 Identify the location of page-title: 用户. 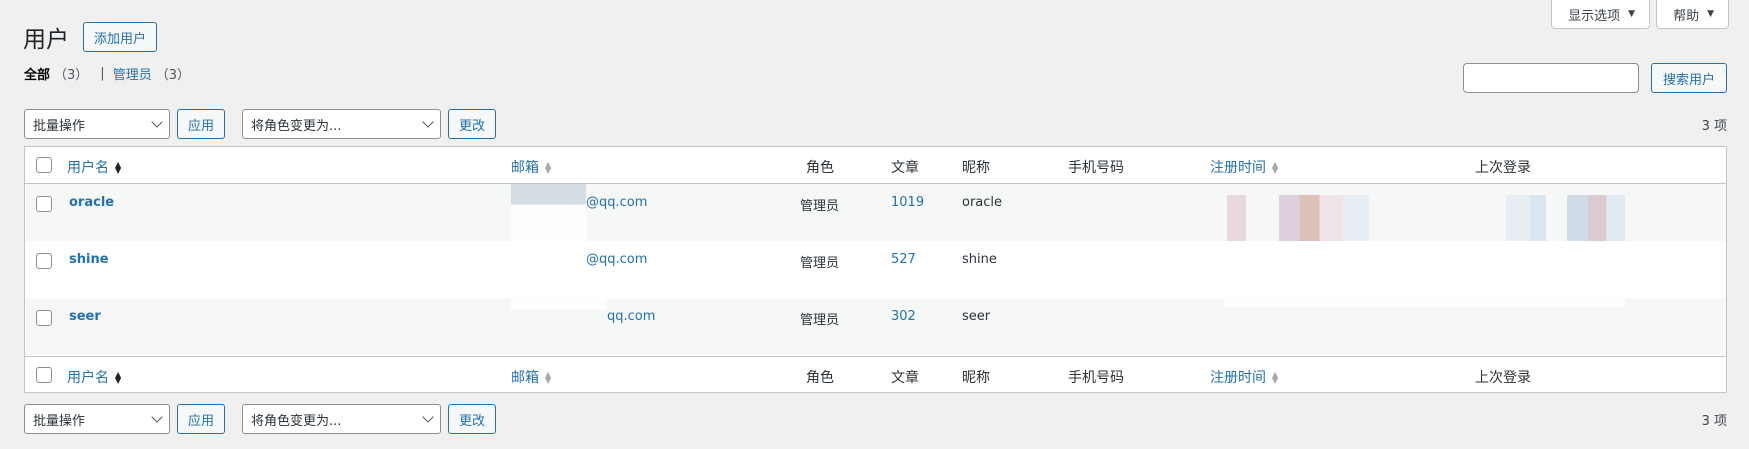
(46, 40).